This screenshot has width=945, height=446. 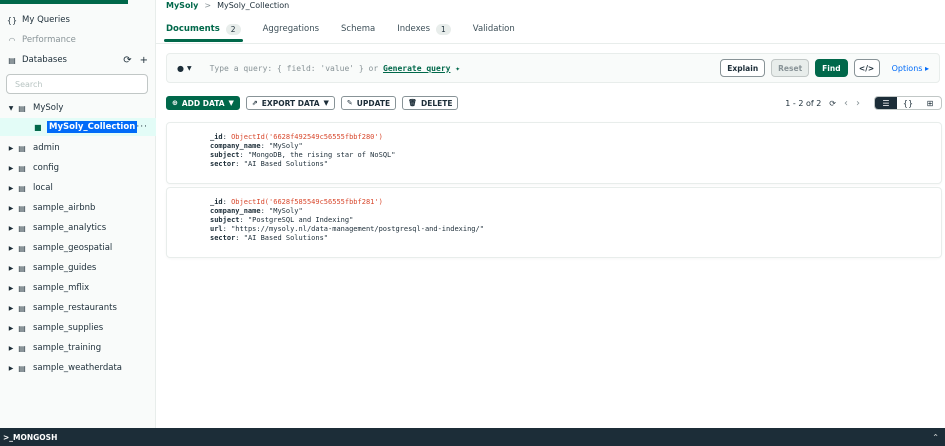 What do you see at coordinates (935, 437) in the screenshot?
I see `chevron-up-icon: ⌃` at bounding box center [935, 437].